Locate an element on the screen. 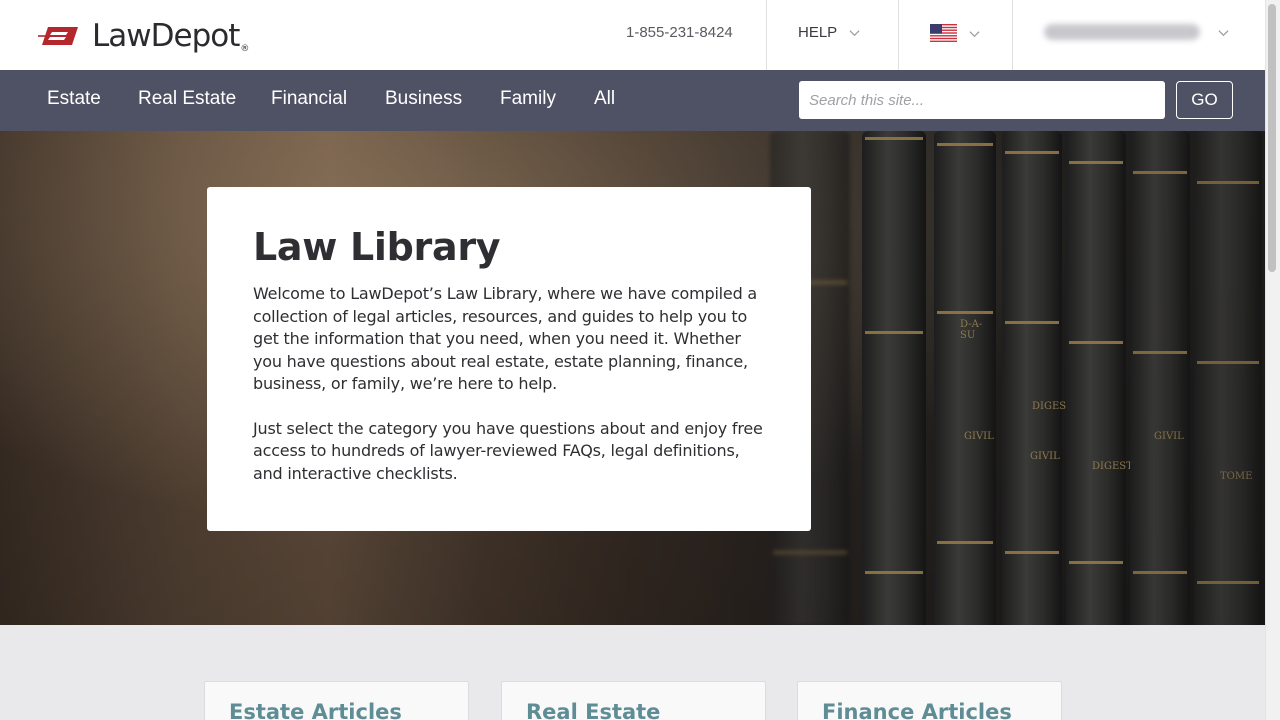 This screenshot has height=720, width=1280. phone-number: 1-855-231-8424 is located at coordinates (679, 32).